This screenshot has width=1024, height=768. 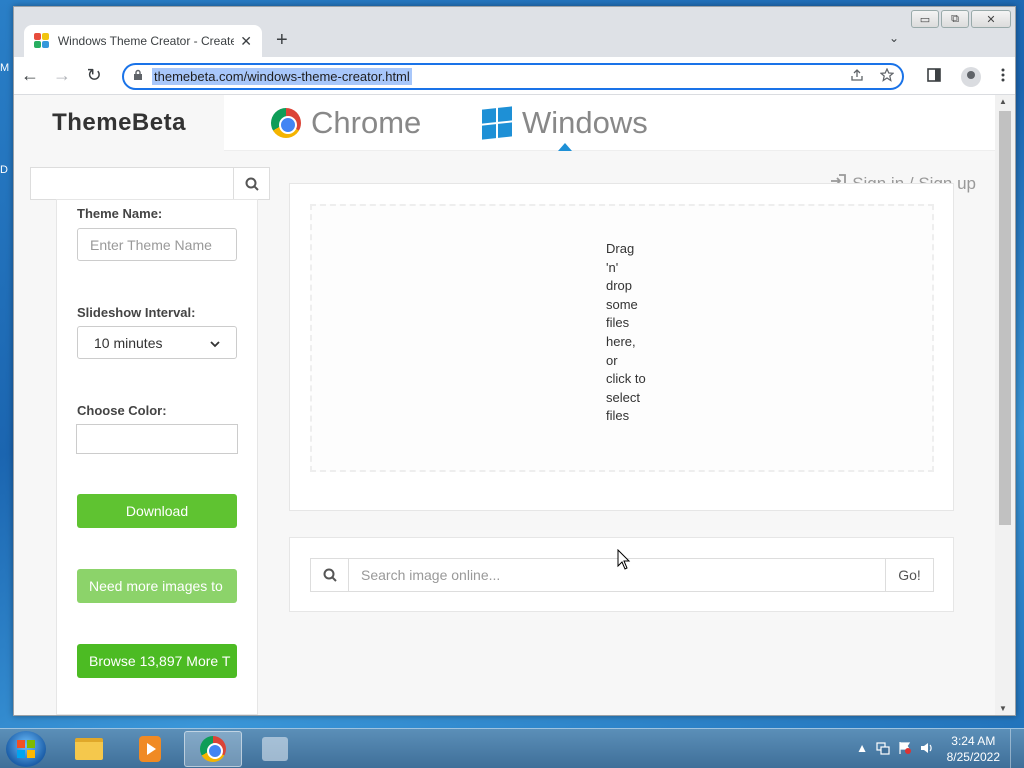 I want to click on site-search-input, so click(x=132, y=183).